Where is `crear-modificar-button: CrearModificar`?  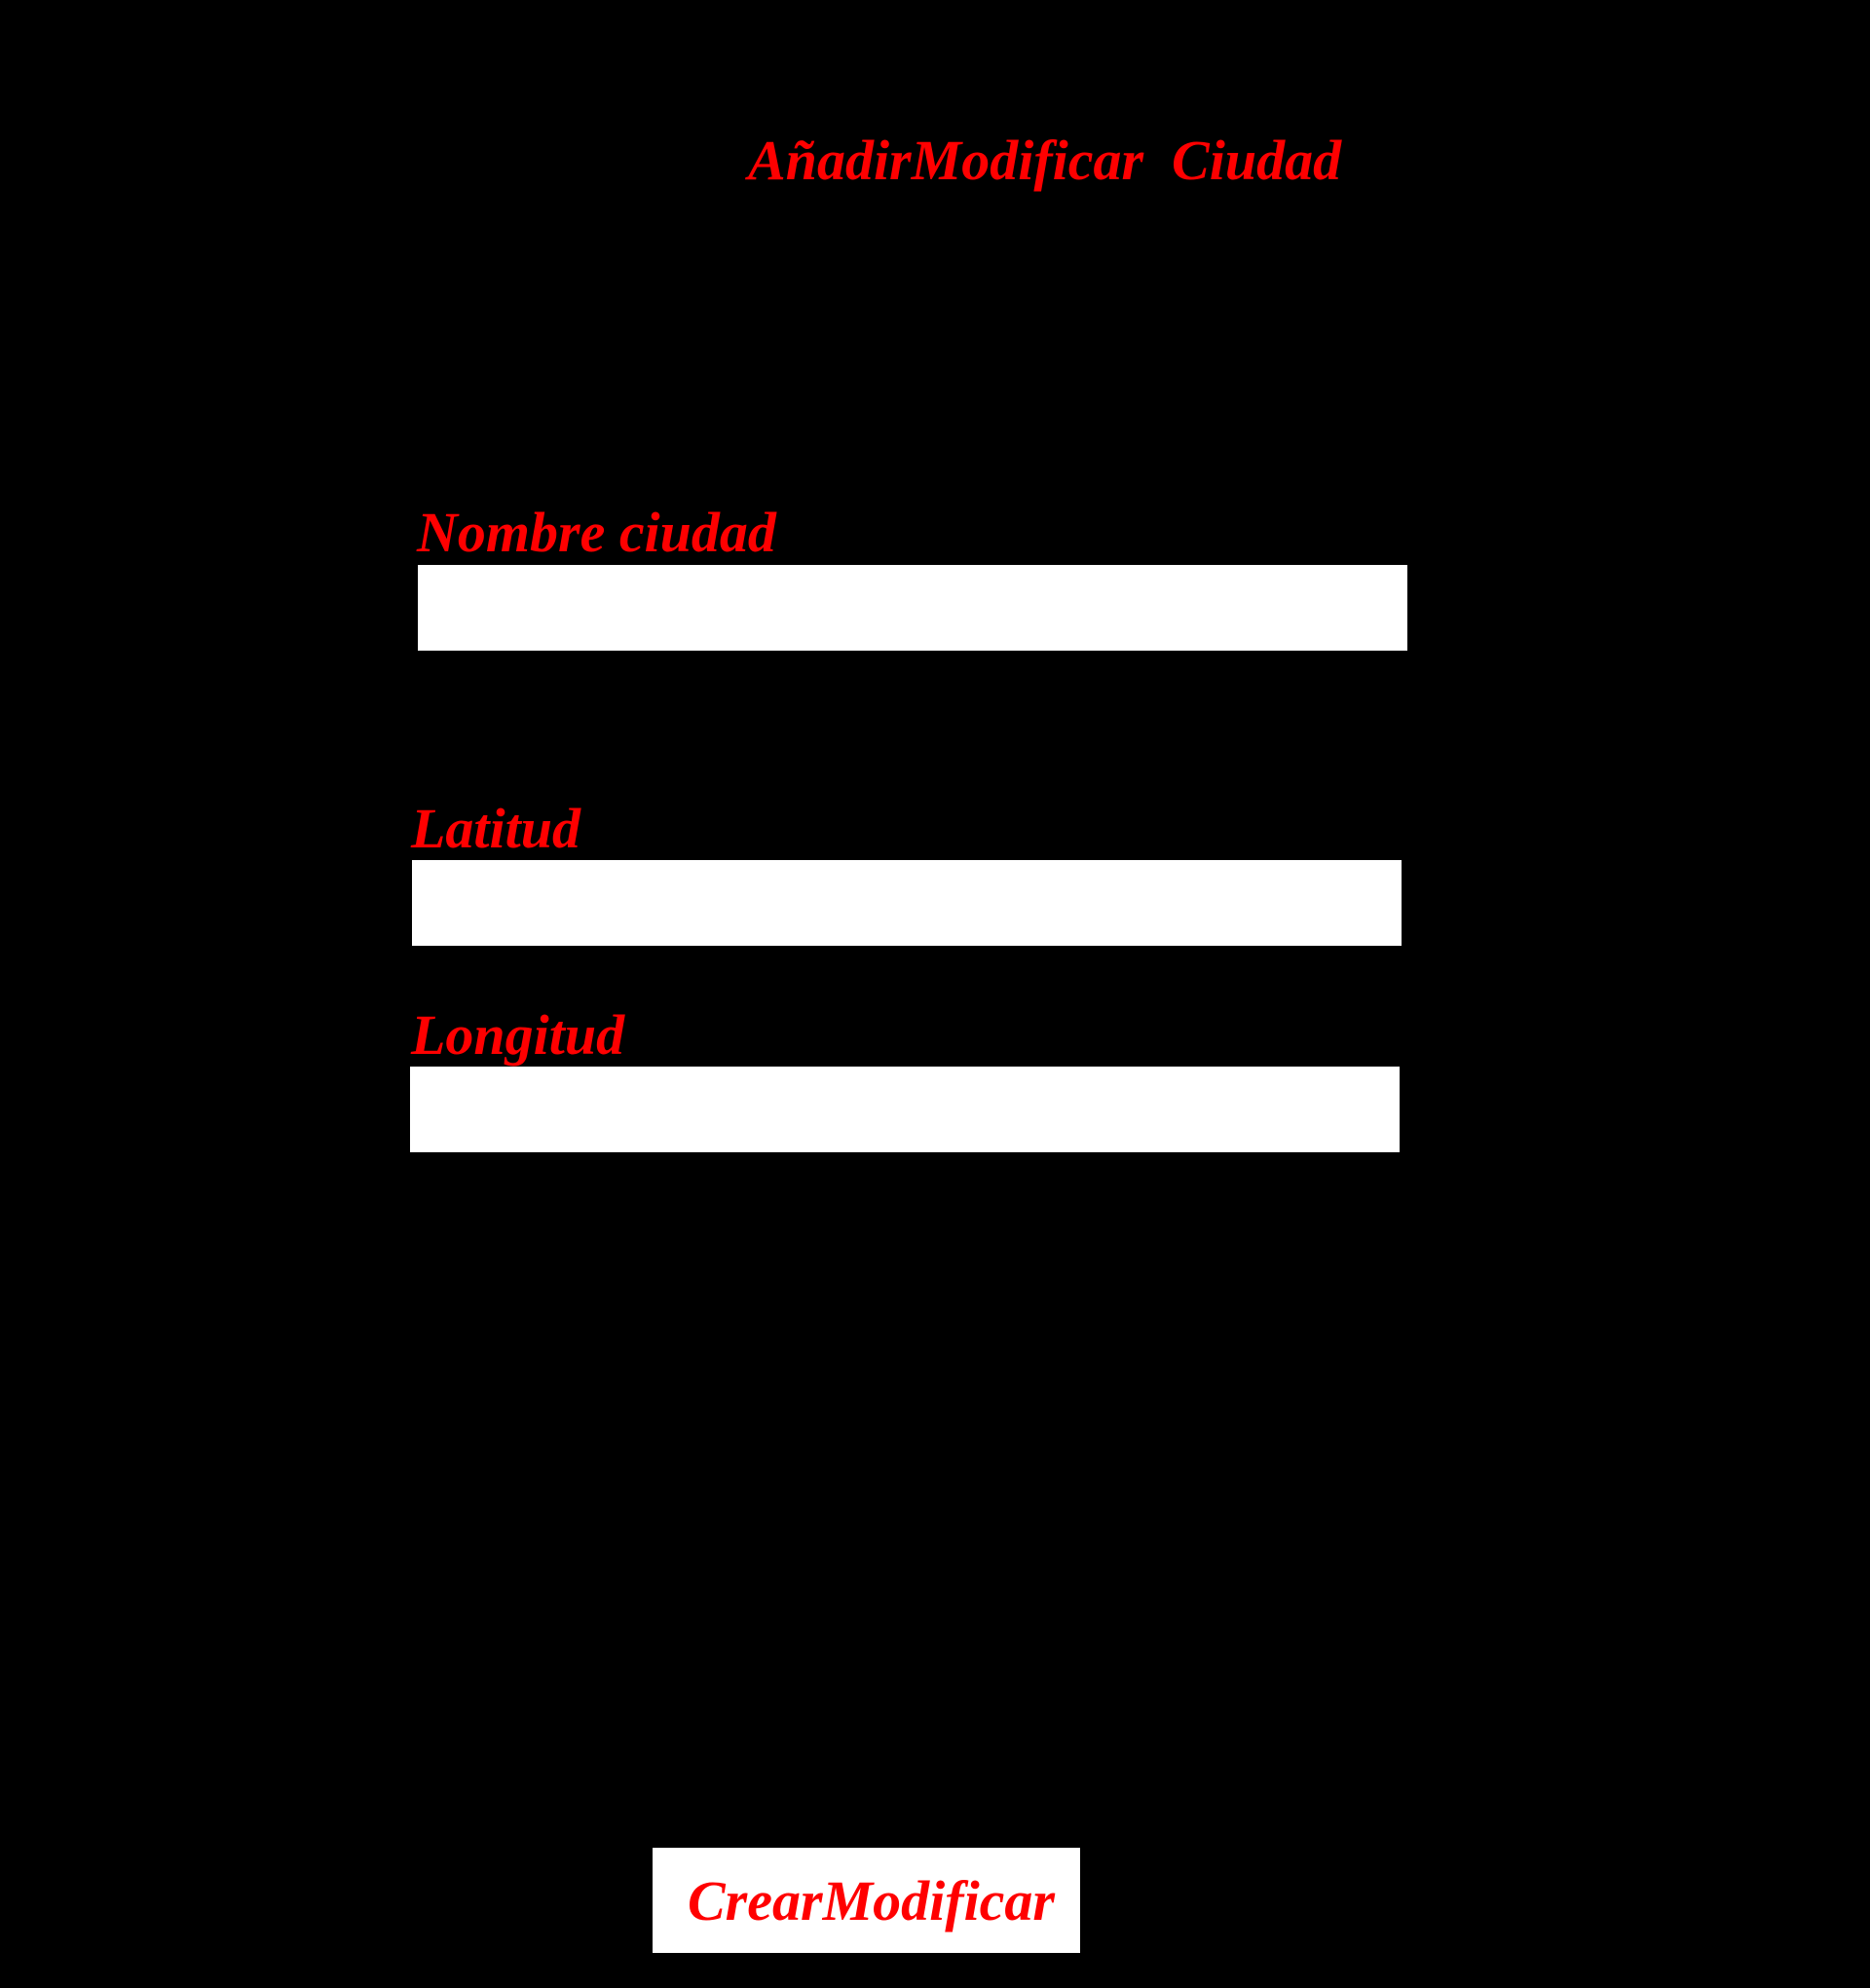 crear-modificar-button: CrearModificar is located at coordinates (867, 1900).